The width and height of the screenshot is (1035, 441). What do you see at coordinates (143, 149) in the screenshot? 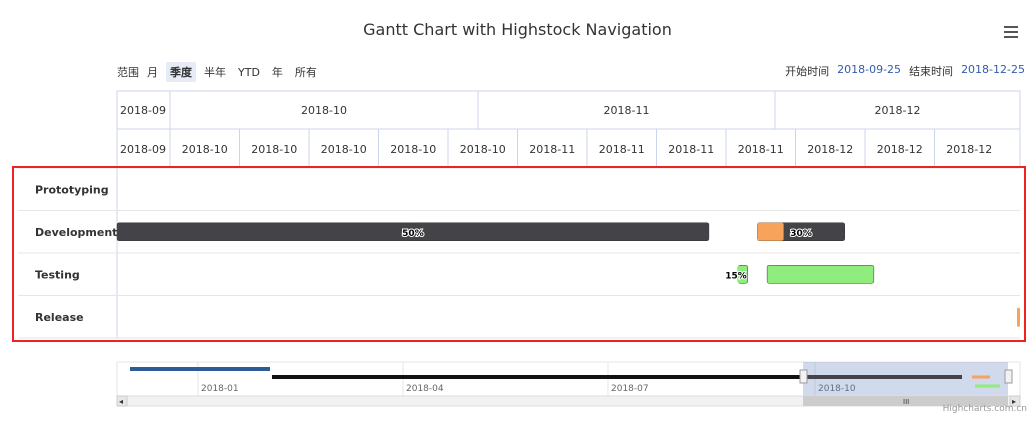
I see `bottom-axis-label: 2018-09` at bounding box center [143, 149].